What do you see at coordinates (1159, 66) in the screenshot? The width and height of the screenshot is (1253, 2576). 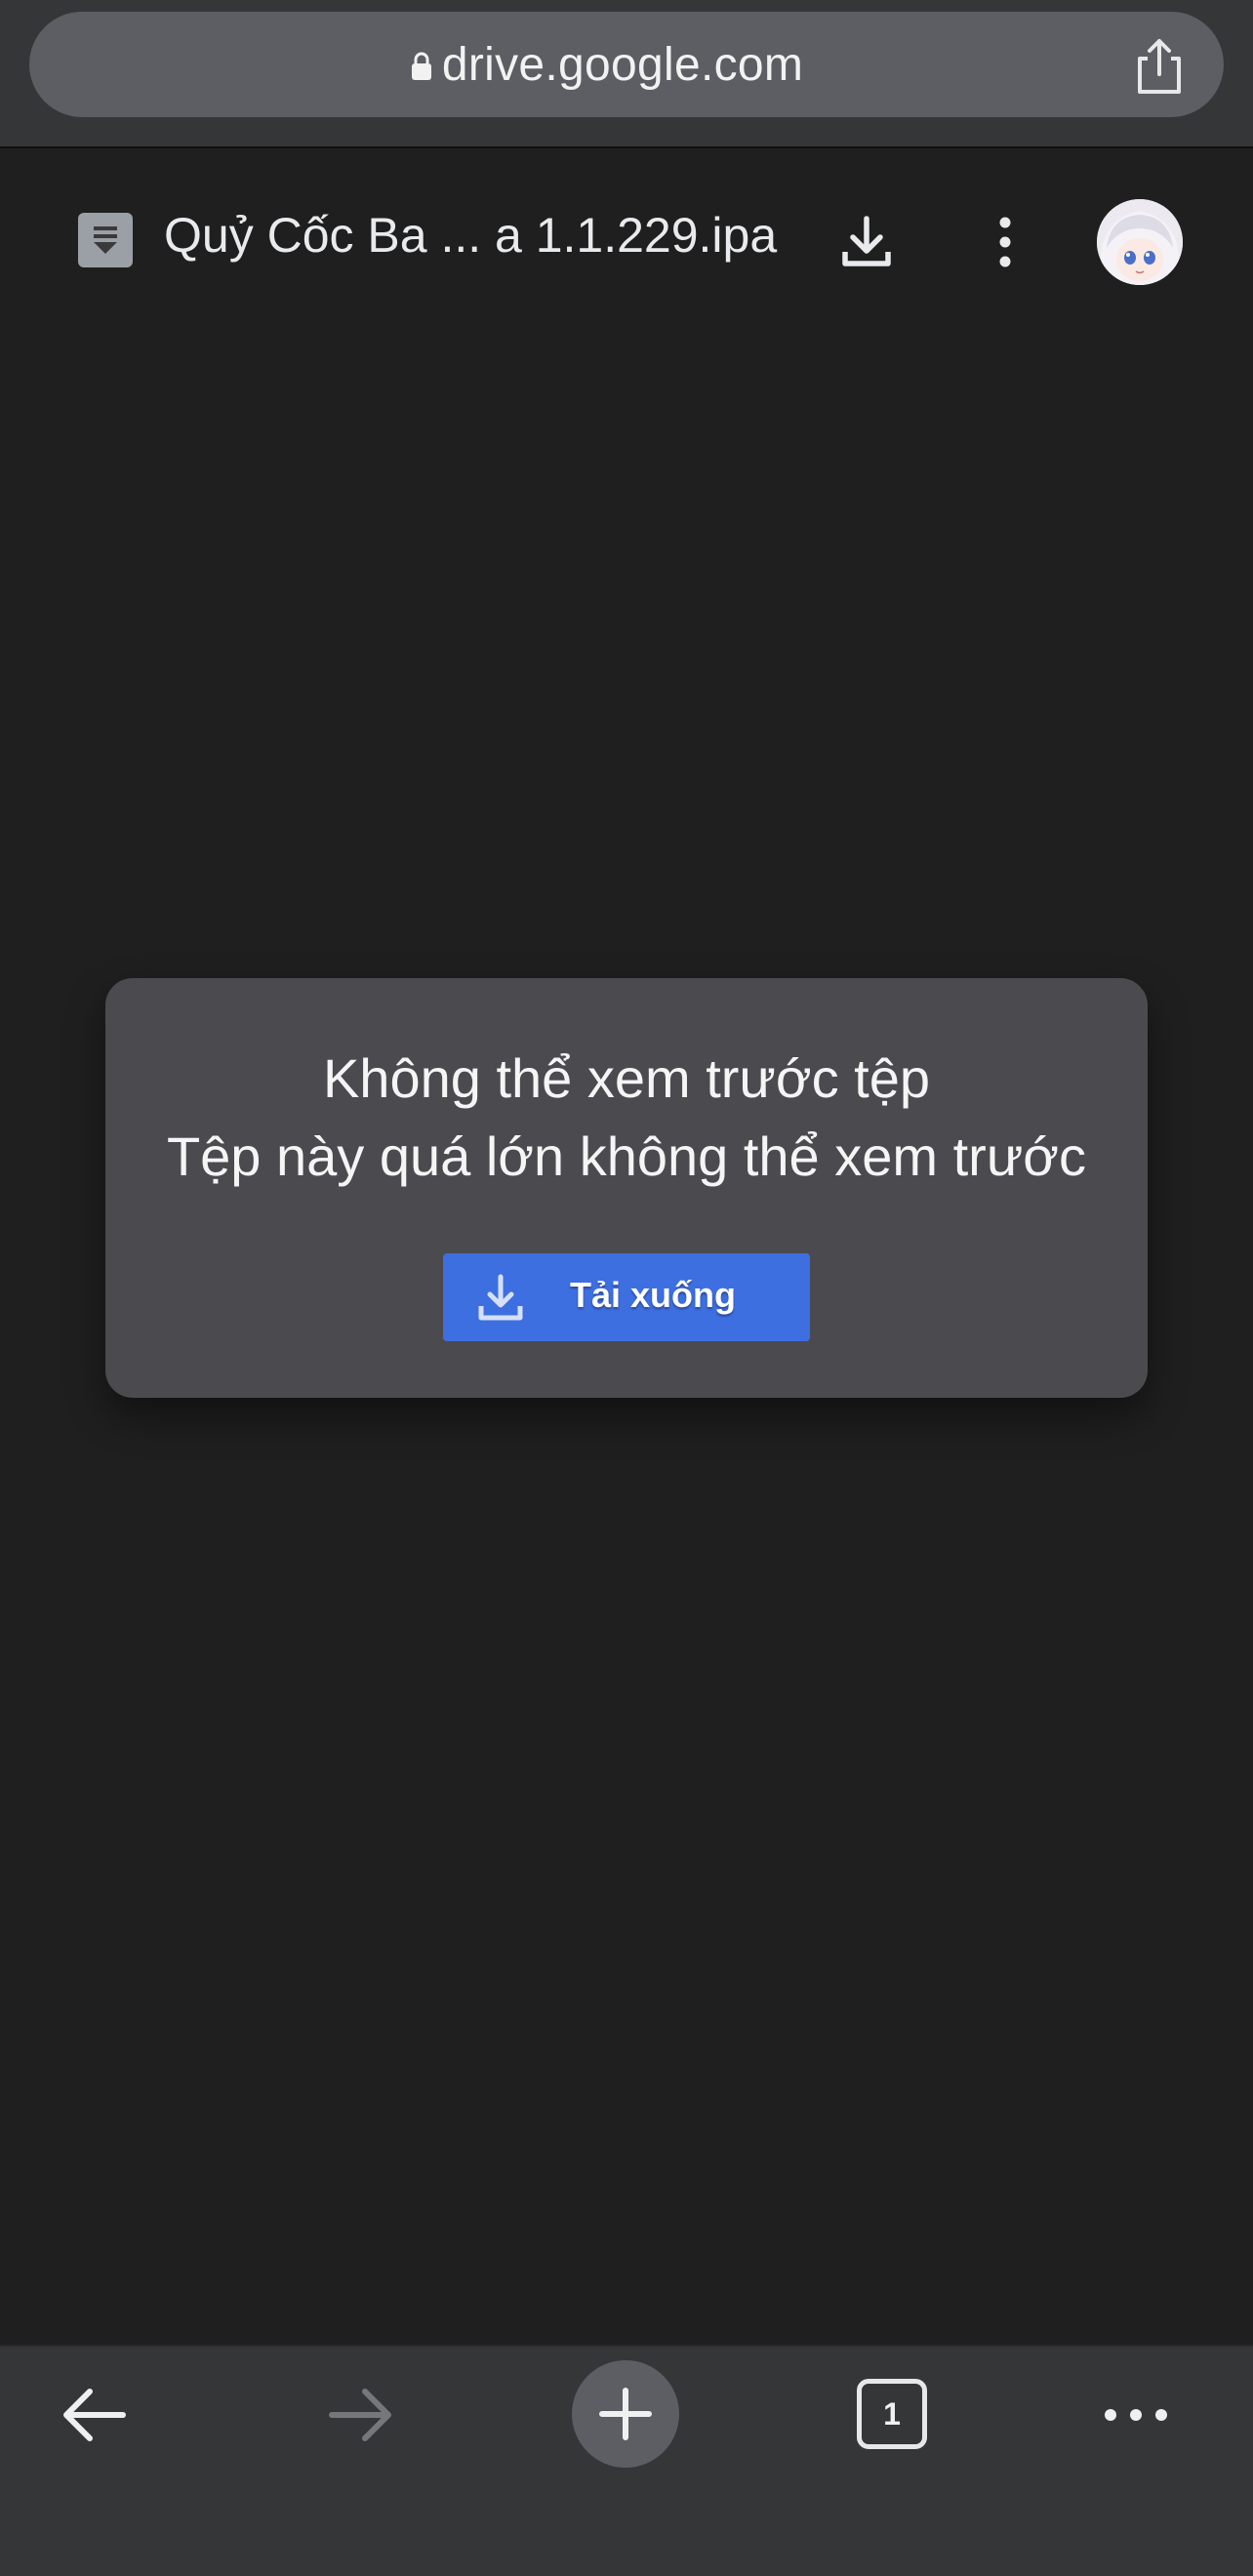 I see `share-icon` at bounding box center [1159, 66].